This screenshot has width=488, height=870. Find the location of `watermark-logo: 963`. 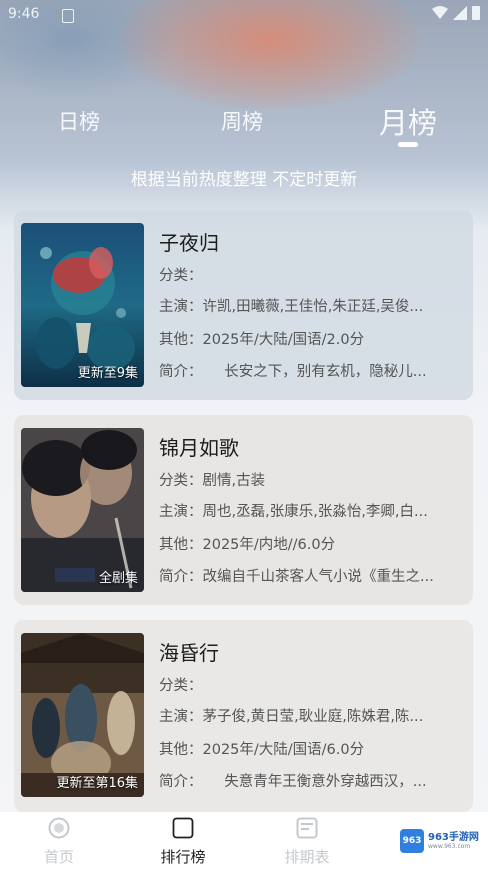

watermark-logo: 963 is located at coordinates (412, 841).